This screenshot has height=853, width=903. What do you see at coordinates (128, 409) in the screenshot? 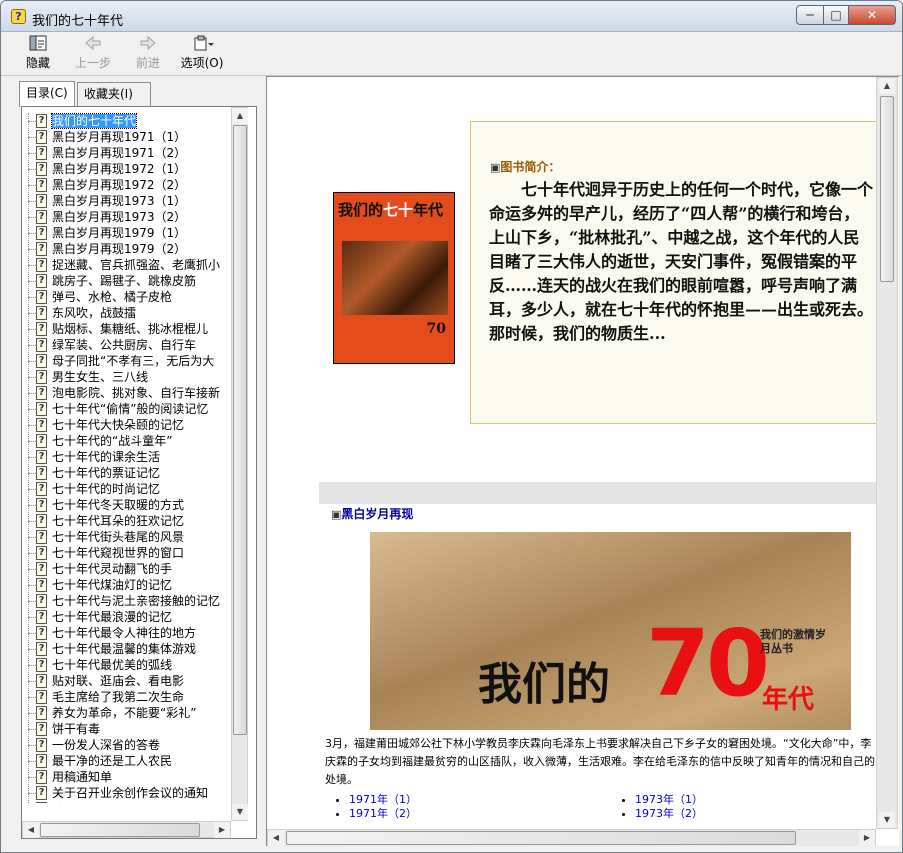
I see `tree-item: ? 七十年代“偷情”般的阅读记忆` at bounding box center [128, 409].